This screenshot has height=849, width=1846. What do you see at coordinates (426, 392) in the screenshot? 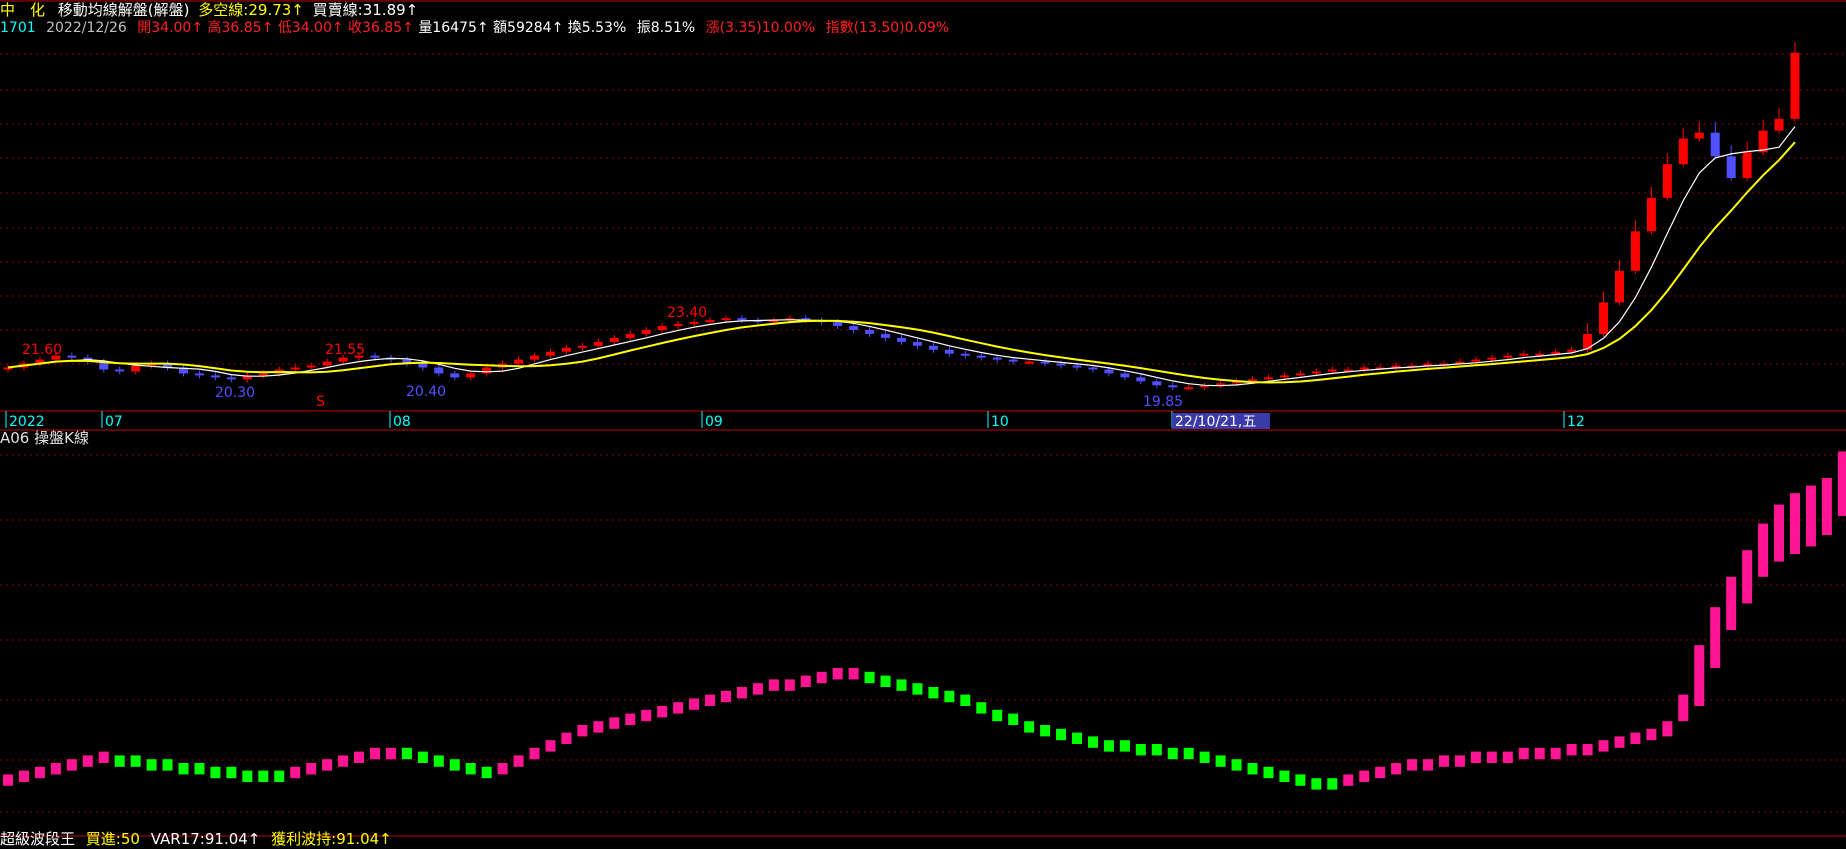
I see `annotation-low: 20.40` at bounding box center [426, 392].